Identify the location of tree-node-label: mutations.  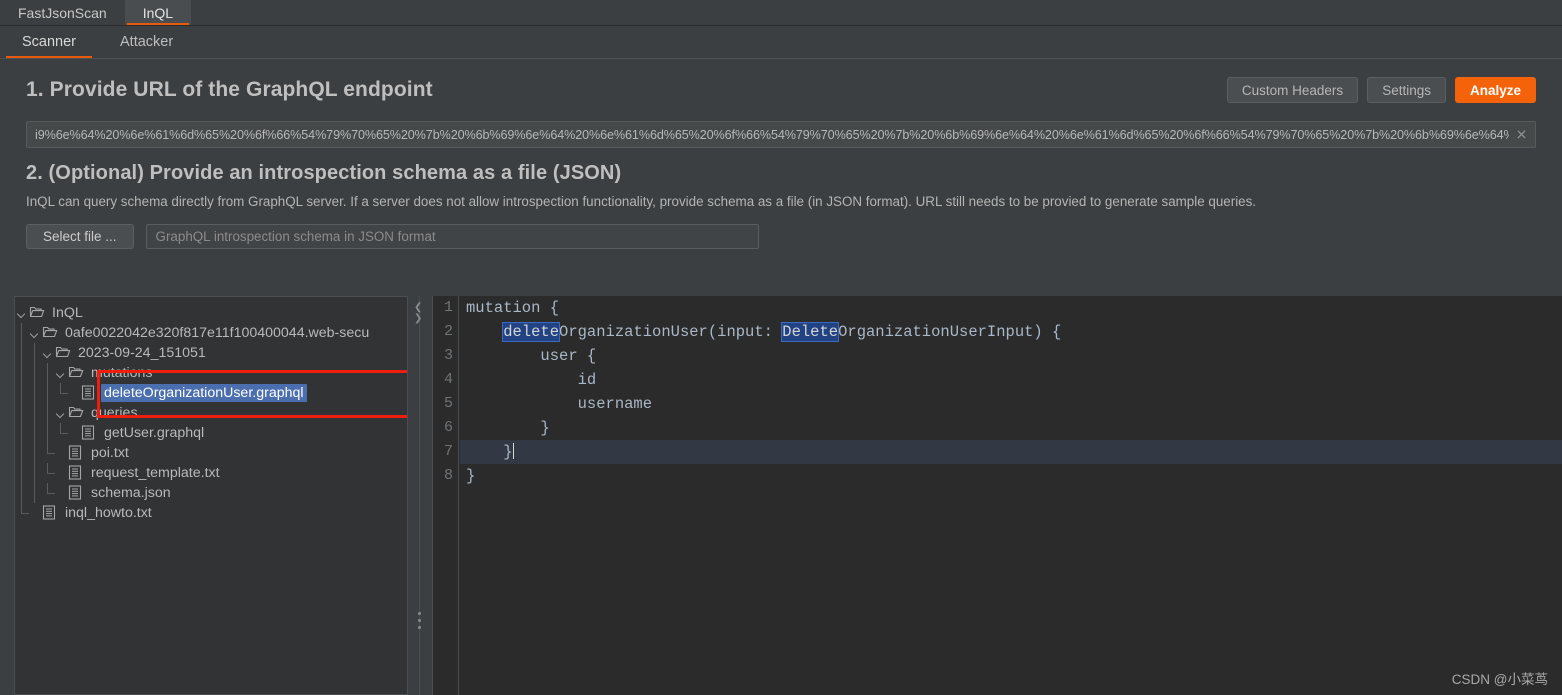
(122, 373).